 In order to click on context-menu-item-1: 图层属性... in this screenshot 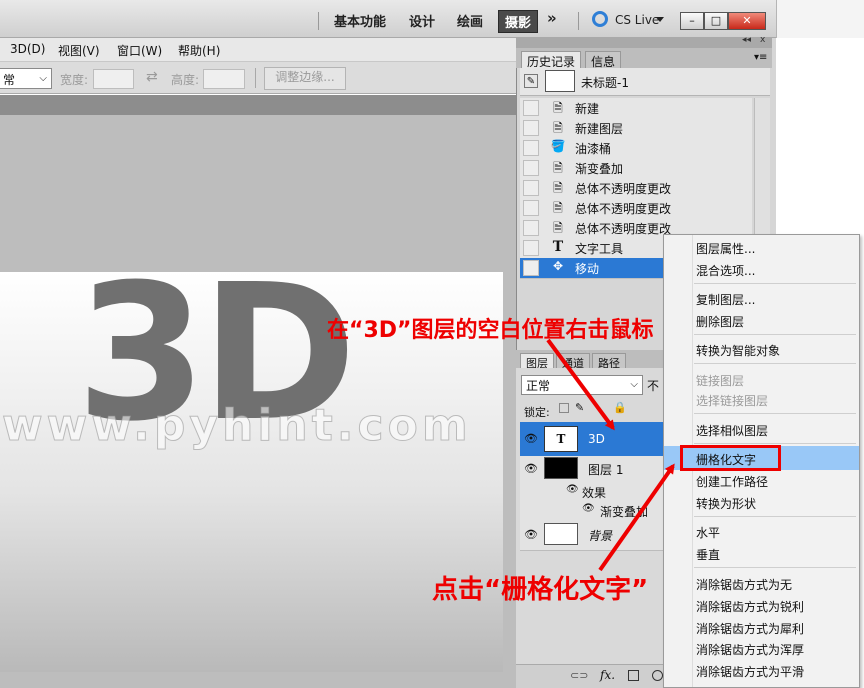, I will do `click(725, 248)`.